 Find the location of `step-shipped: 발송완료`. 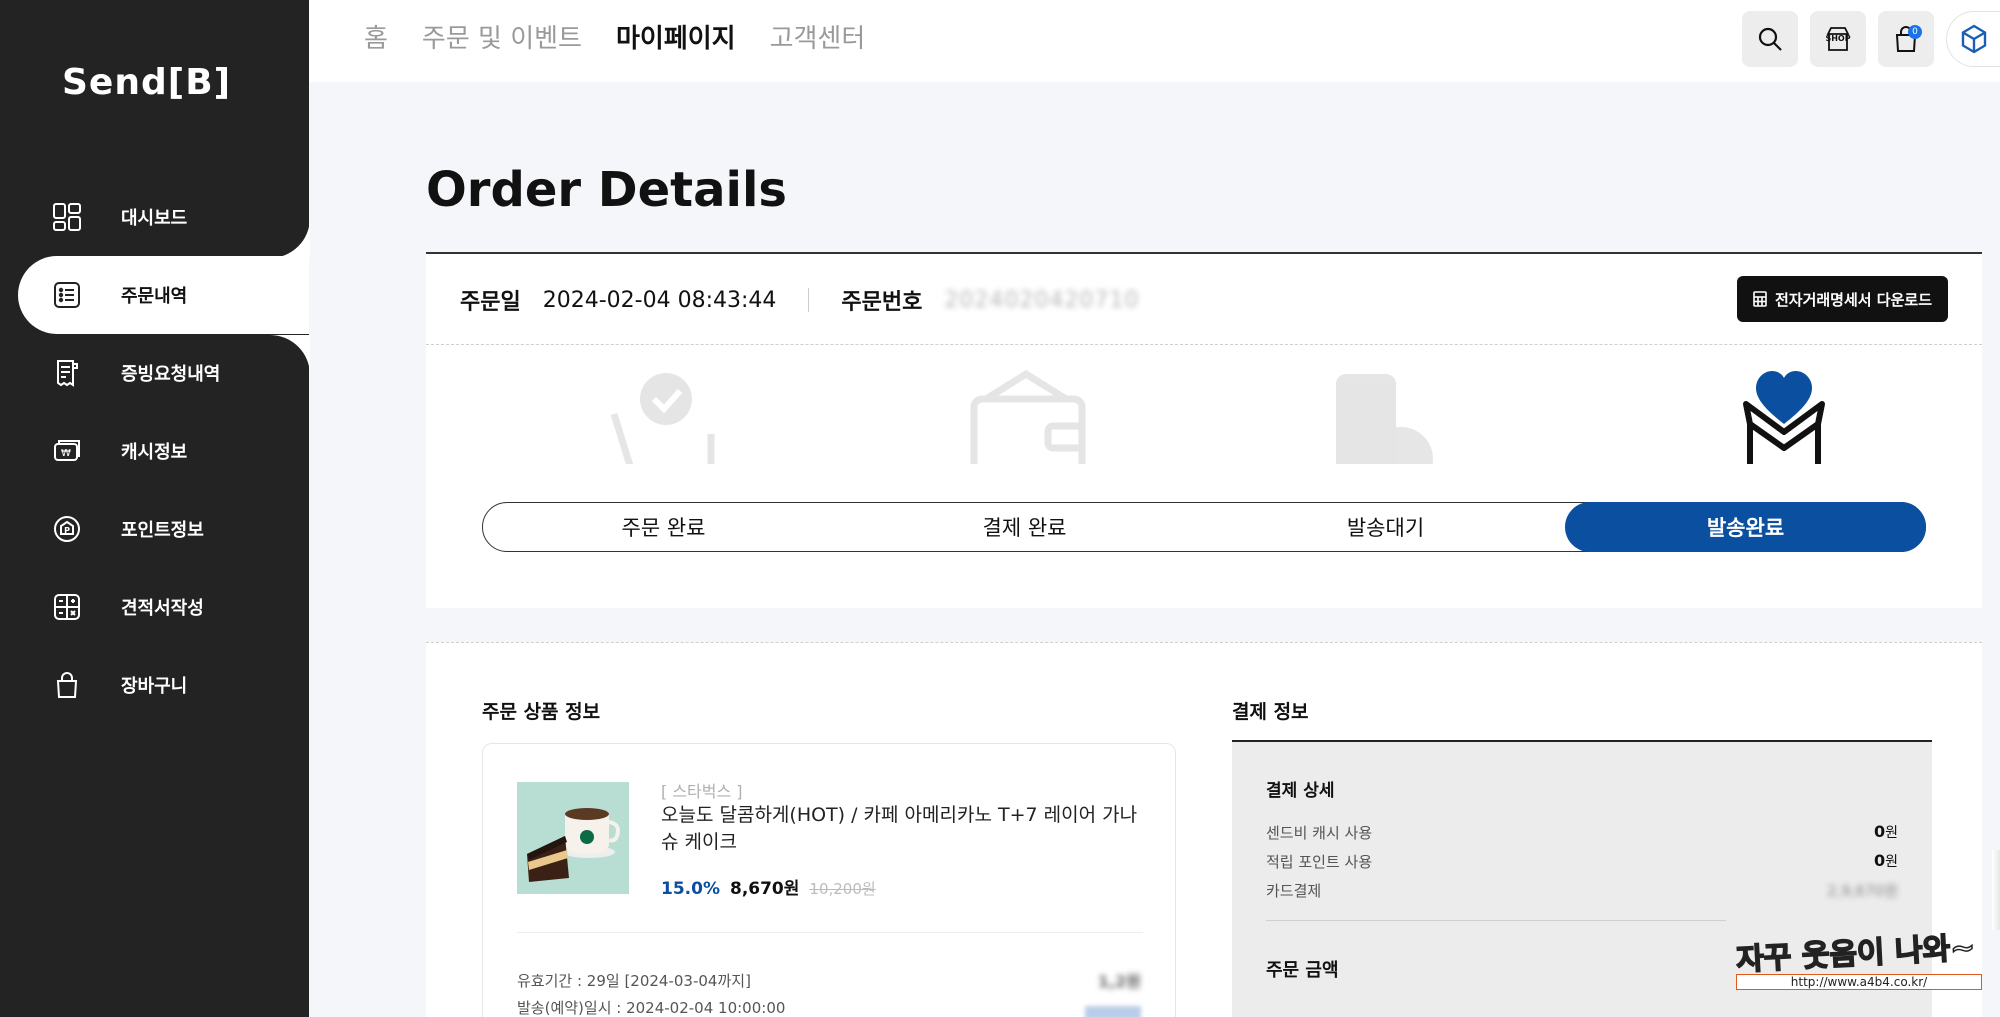

step-shipped: 발송완료 is located at coordinates (1745, 527).